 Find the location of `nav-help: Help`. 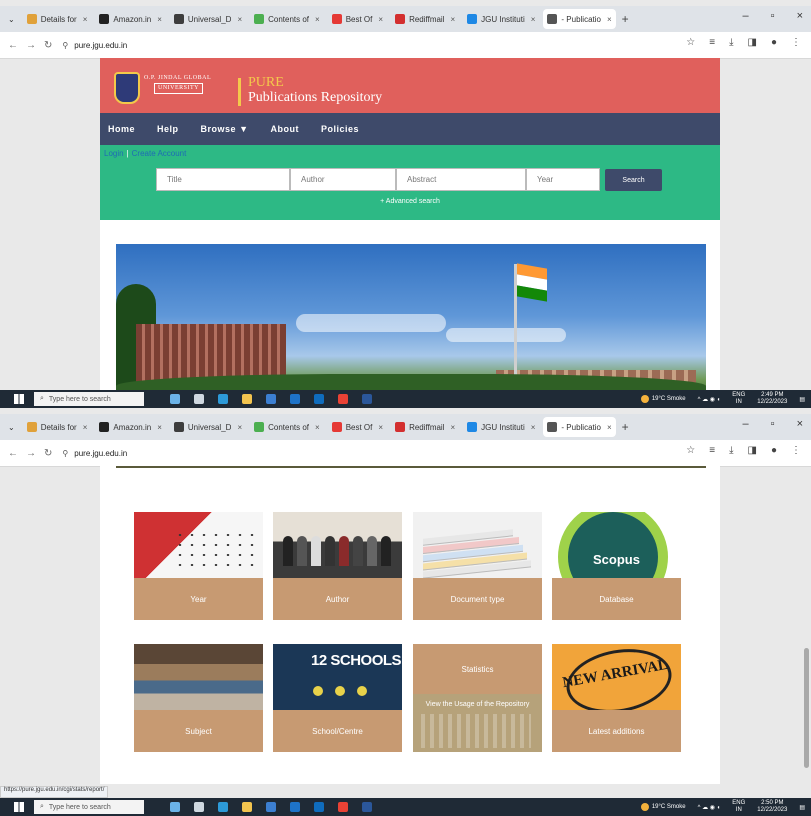

nav-help: Help is located at coordinates (168, 129).